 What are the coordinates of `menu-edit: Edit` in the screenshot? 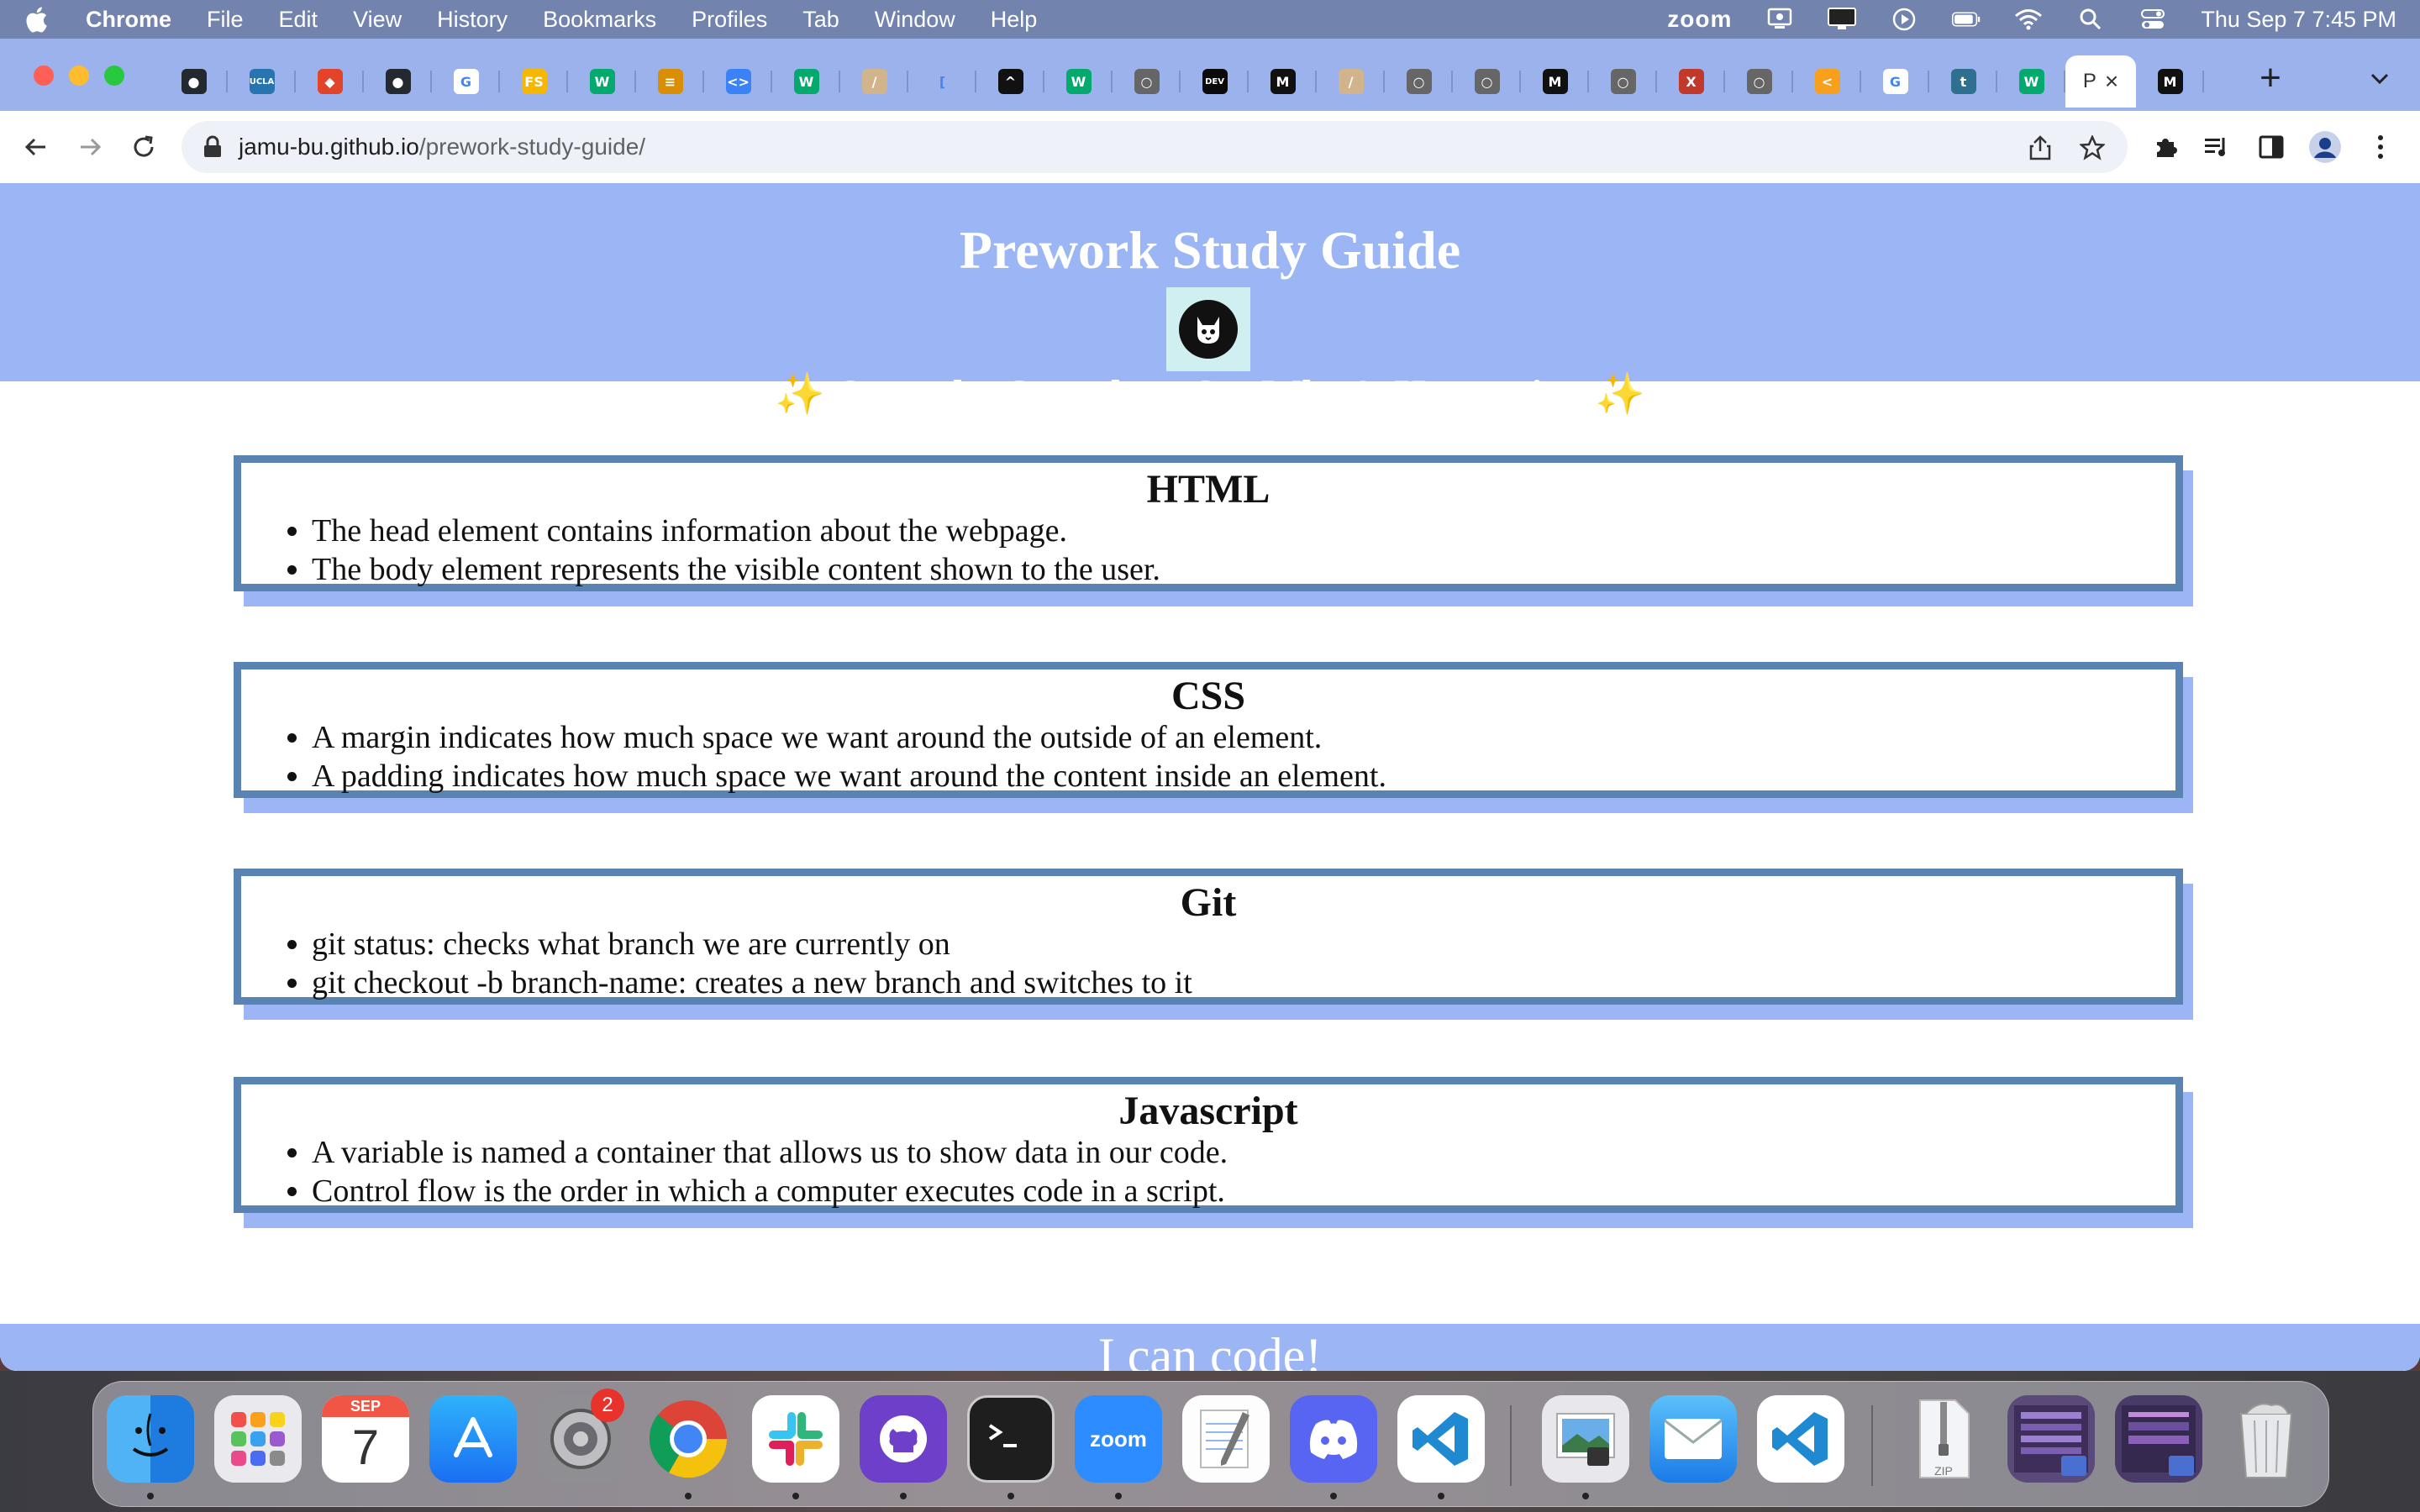 It's located at (299, 20).